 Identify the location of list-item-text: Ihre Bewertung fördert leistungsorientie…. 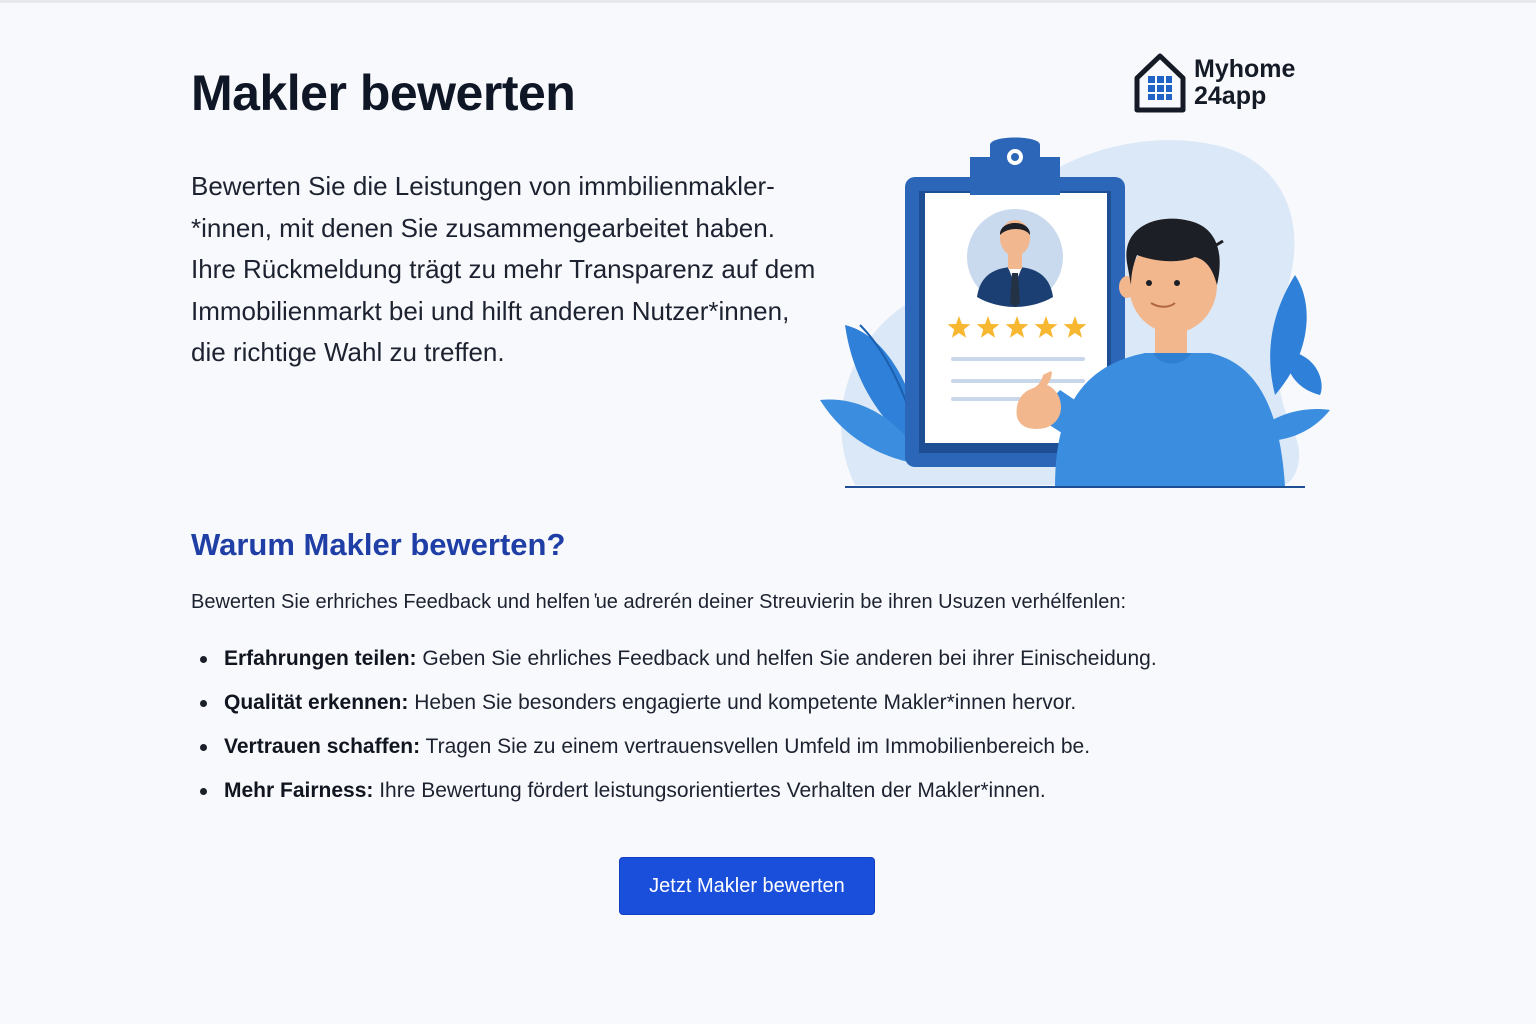
(709, 790).